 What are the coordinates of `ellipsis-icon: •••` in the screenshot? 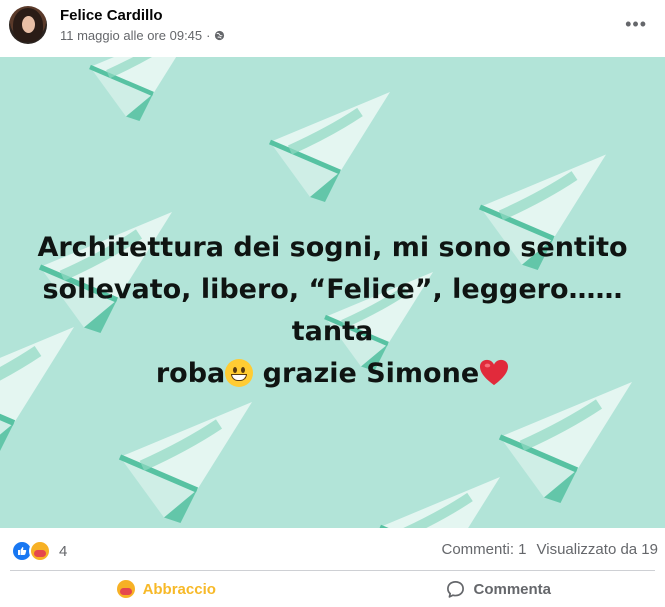 It's located at (636, 24).